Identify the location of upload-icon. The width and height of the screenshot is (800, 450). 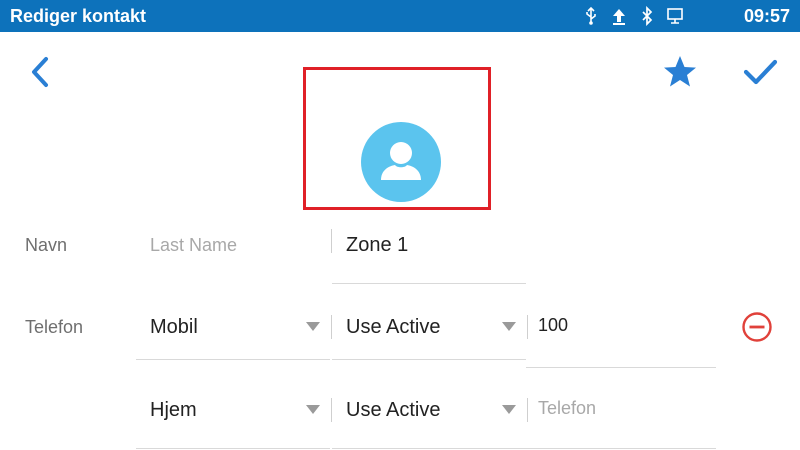
(619, 16).